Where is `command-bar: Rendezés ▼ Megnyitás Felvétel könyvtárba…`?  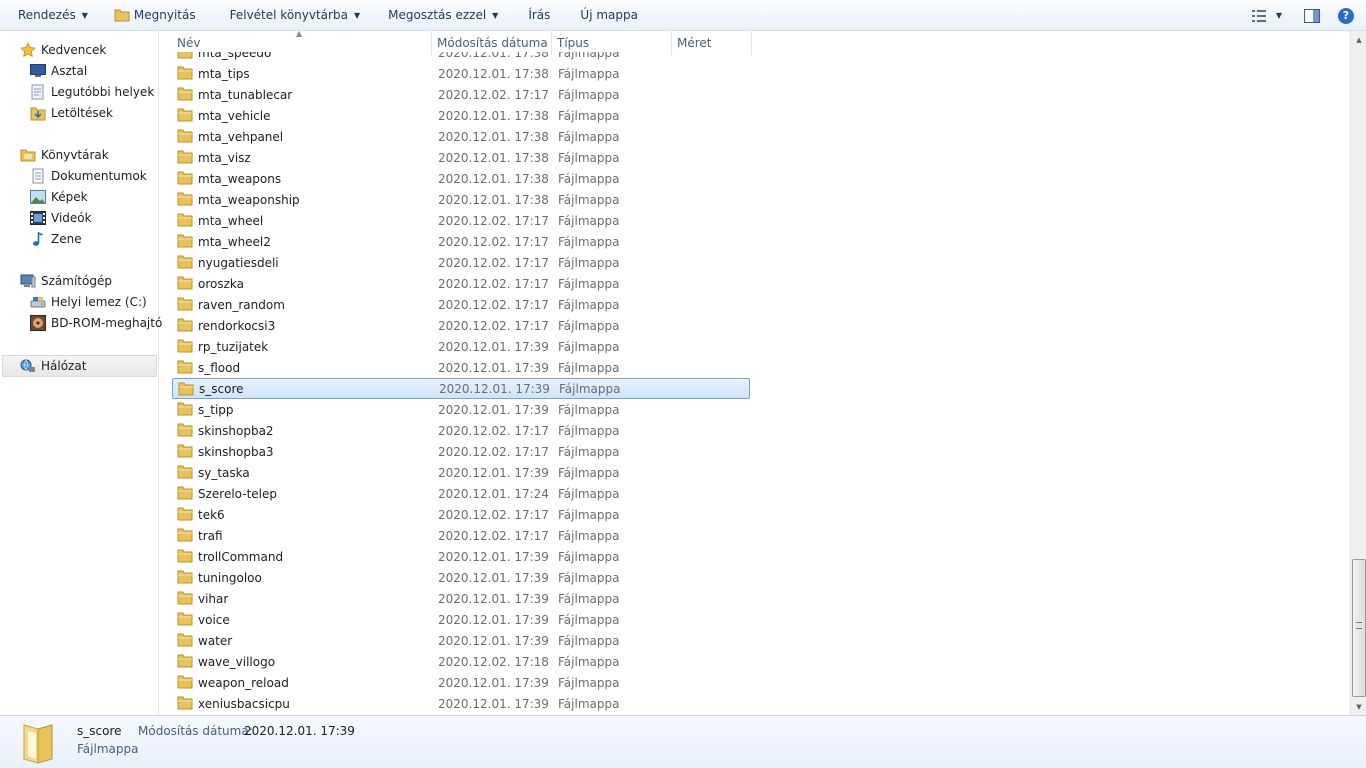
command-bar: Rendezés ▼ Megnyitás Felvétel könyvtárba… is located at coordinates (683, 15).